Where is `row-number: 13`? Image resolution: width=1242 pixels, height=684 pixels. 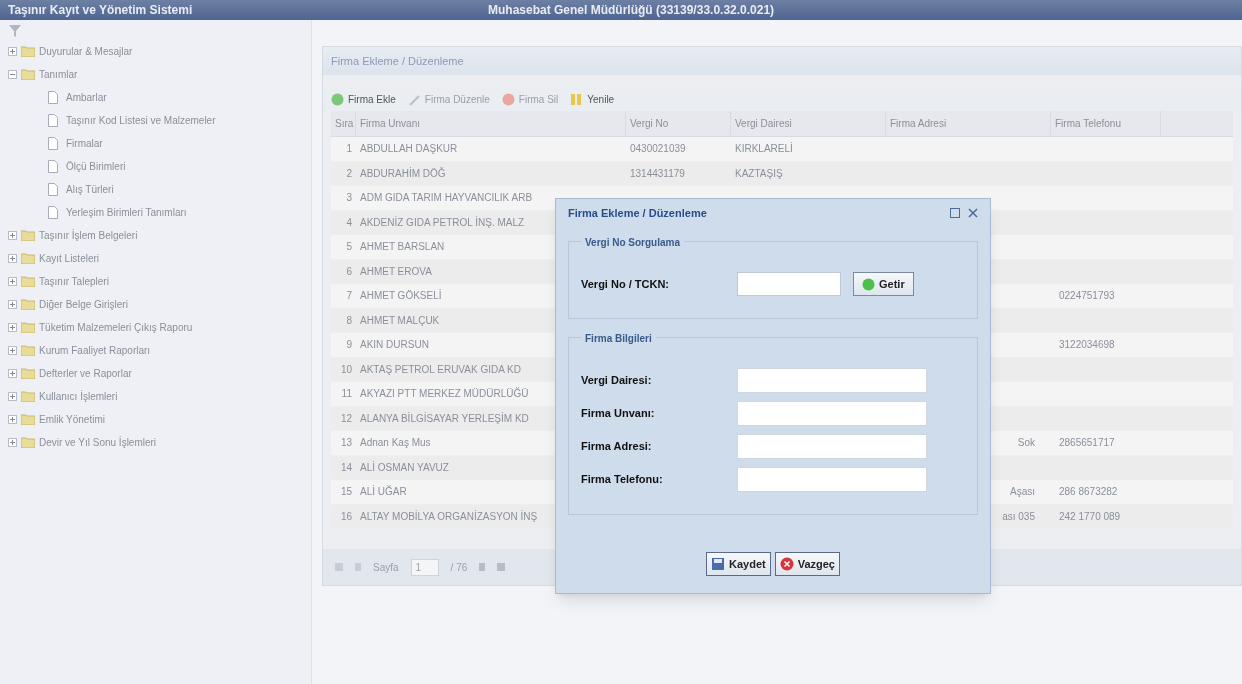
row-number: 13 is located at coordinates (346, 443).